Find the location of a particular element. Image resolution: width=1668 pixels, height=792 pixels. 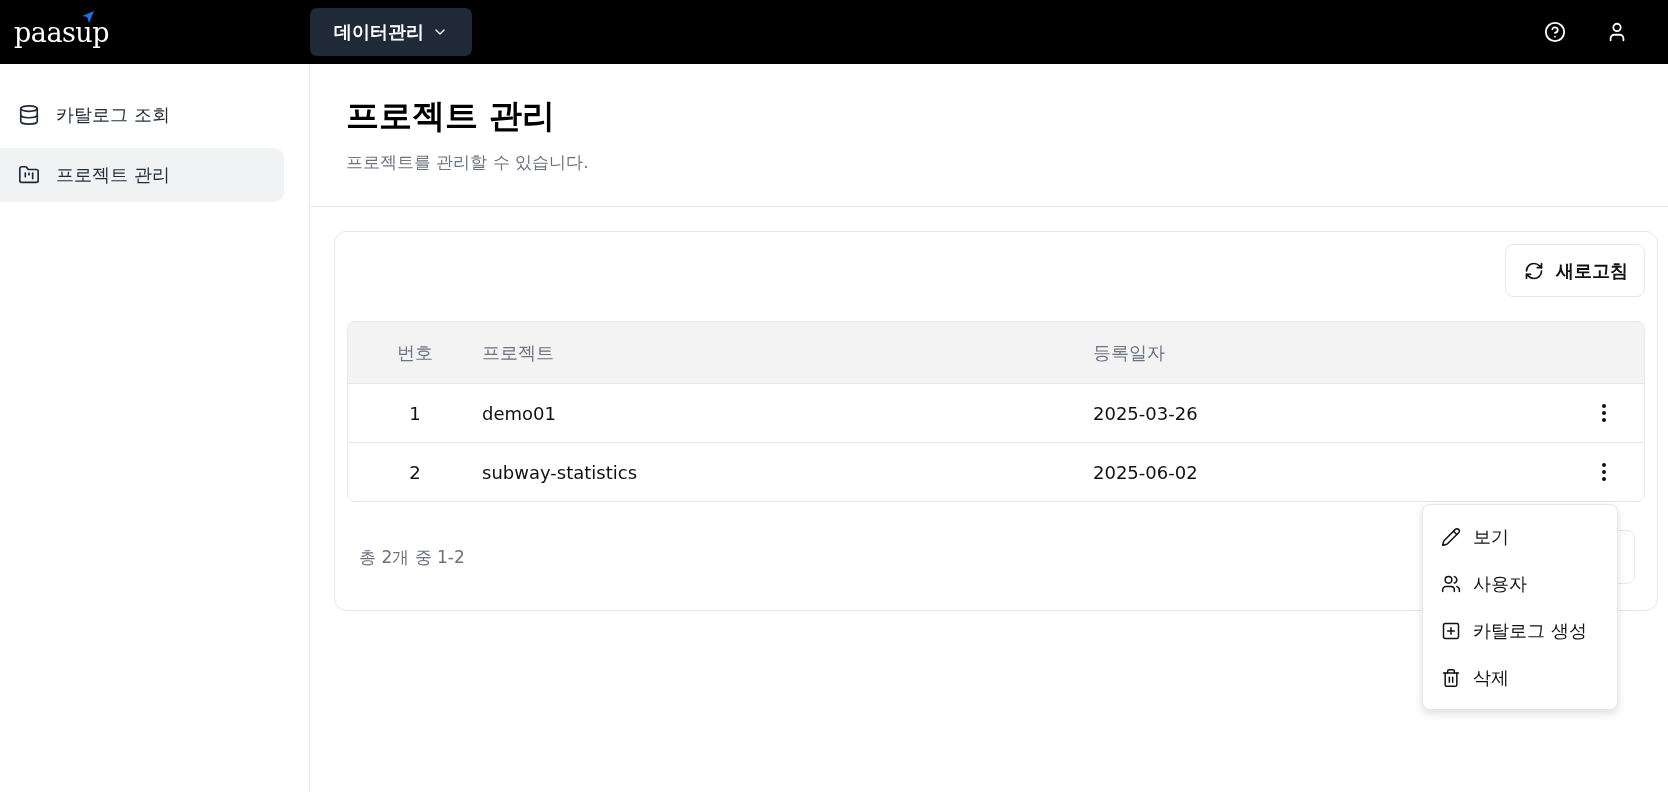

sidebar-item: 카탈로그 조회 is located at coordinates (142, 115).